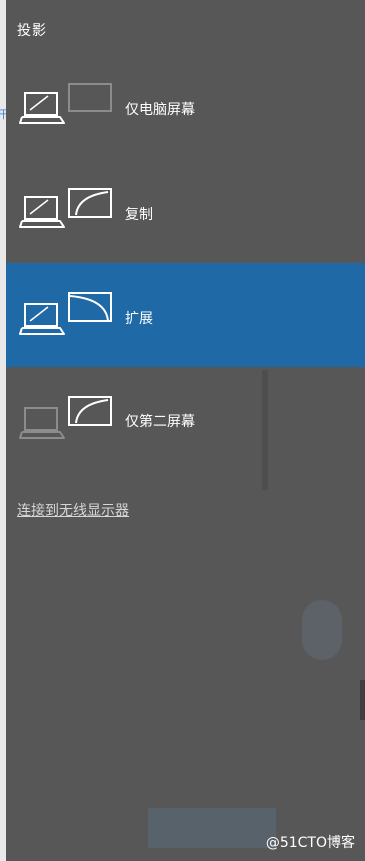  Describe the element at coordinates (139, 215) in the screenshot. I see `option-label: 复制` at that location.